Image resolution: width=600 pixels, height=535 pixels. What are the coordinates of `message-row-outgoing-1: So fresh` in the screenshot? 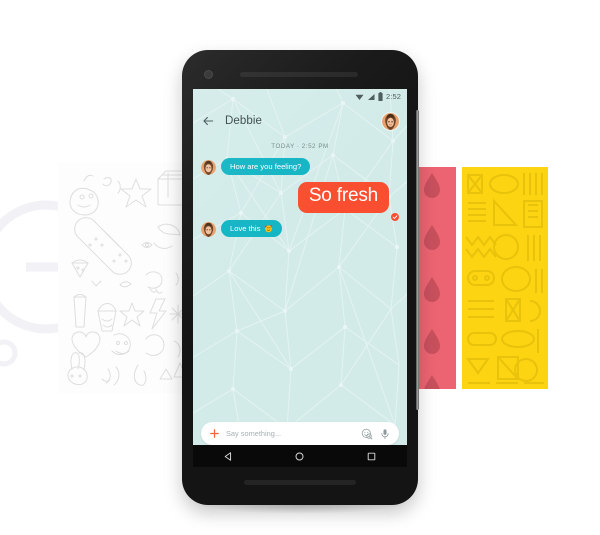 It's located at (300, 201).